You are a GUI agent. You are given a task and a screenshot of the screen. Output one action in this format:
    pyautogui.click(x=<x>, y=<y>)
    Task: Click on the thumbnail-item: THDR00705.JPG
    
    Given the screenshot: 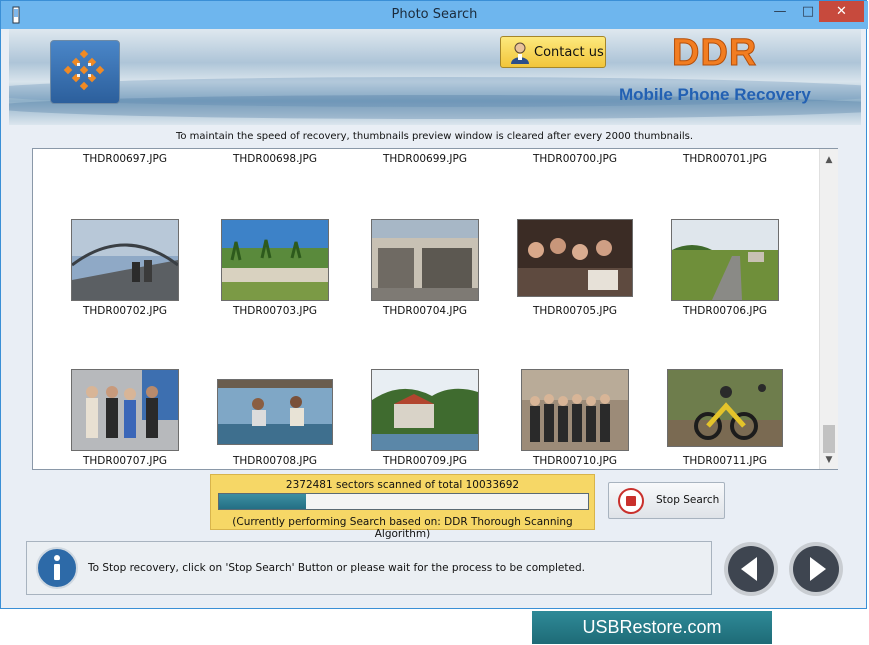 What is the action you would take?
    pyautogui.click(x=575, y=238)
    